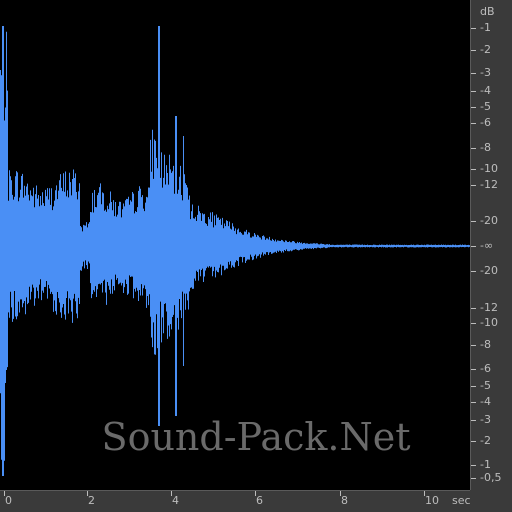 Image resolution: width=512 pixels, height=512 pixels. Describe the element at coordinates (487, 11) in the screenshot. I see `db-unit-label: dB` at that location.